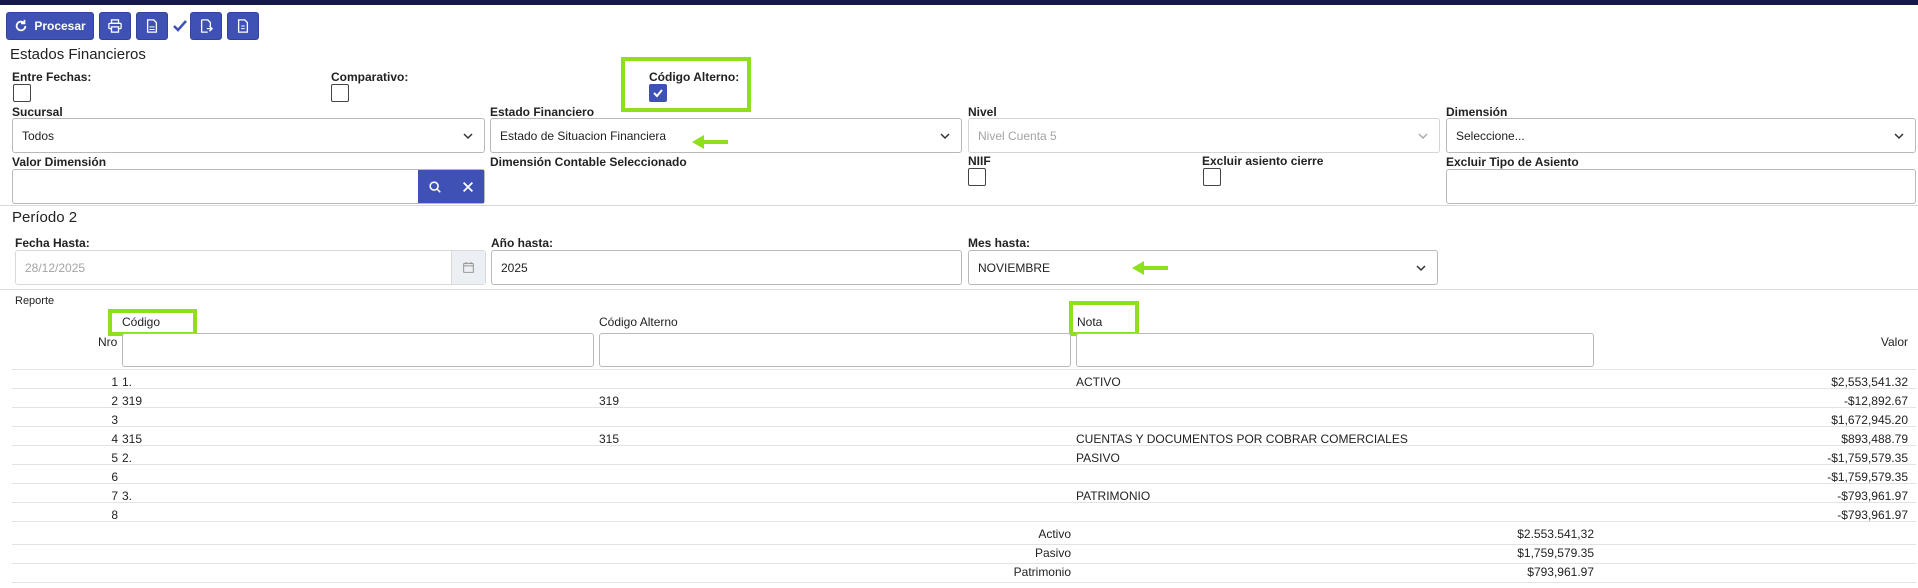 The width and height of the screenshot is (1918, 588). What do you see at coordinates (114, 382) in the screenshot?
I see `cell-nro: 1` at bounding box center [114, 382].